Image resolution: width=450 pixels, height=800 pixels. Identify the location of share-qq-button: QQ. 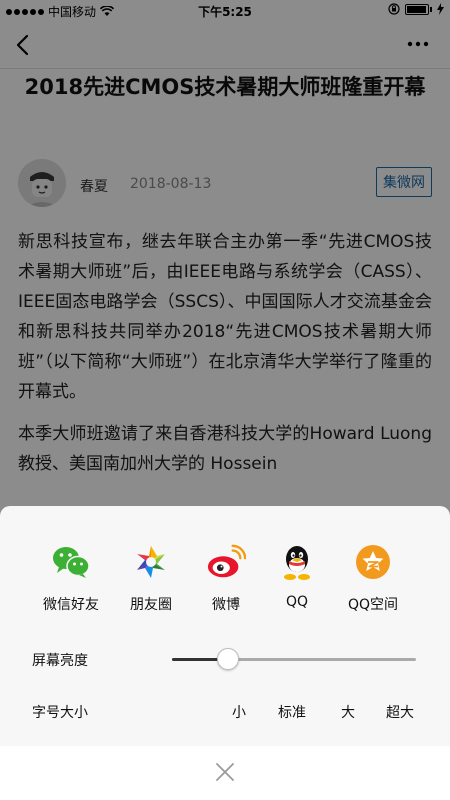
(297, 576).